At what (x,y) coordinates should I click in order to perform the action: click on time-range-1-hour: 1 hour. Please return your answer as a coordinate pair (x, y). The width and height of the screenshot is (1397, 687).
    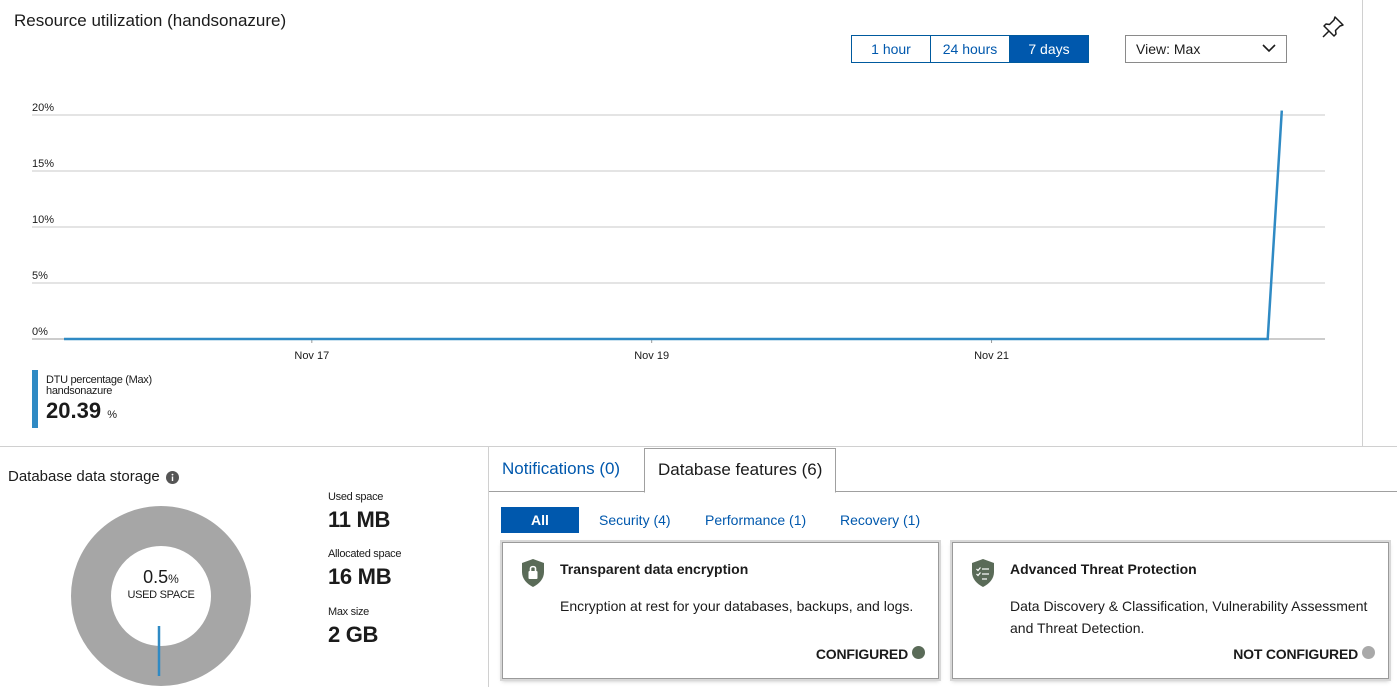
    Looking at the image, I should click on (891, 49).